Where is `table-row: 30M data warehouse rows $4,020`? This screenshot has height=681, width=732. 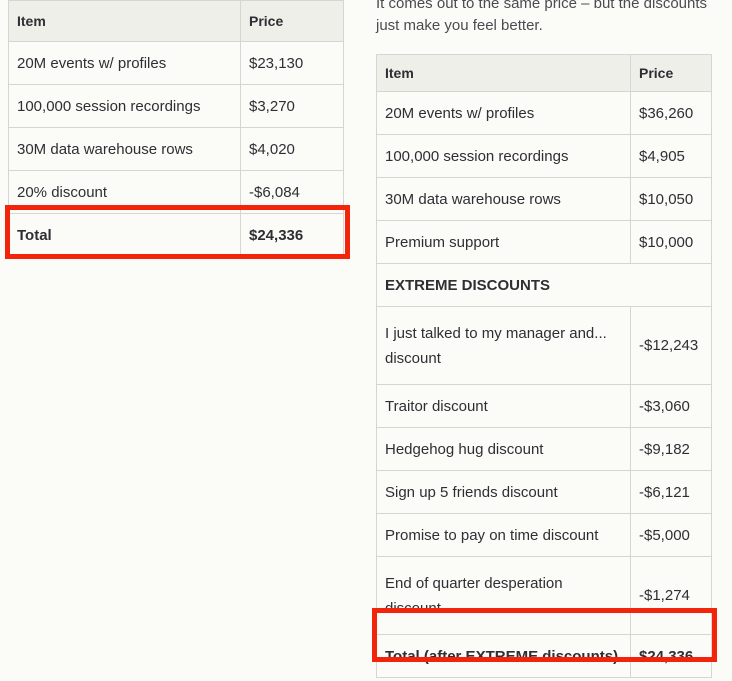
table-row: 30M data warehouse rows $4,020 is located at coordinates (176, 149).